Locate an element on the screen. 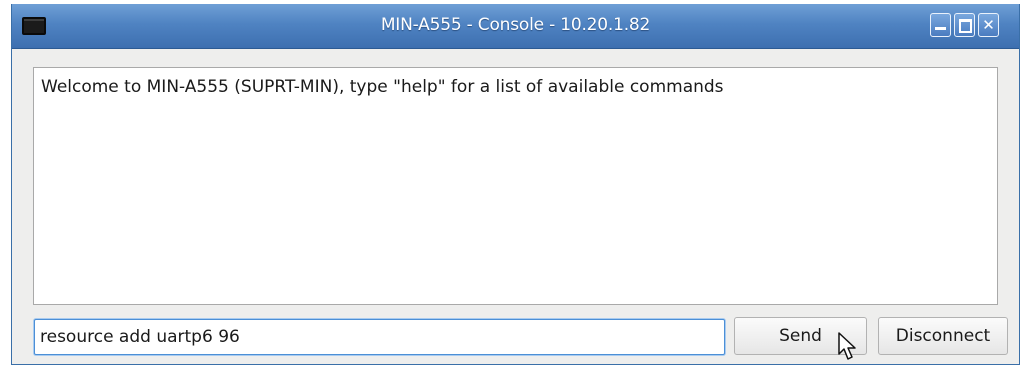 The height and width of the screenshot is (371, 1025). mouse-pointer-icon is located at coordinates (847, 346).